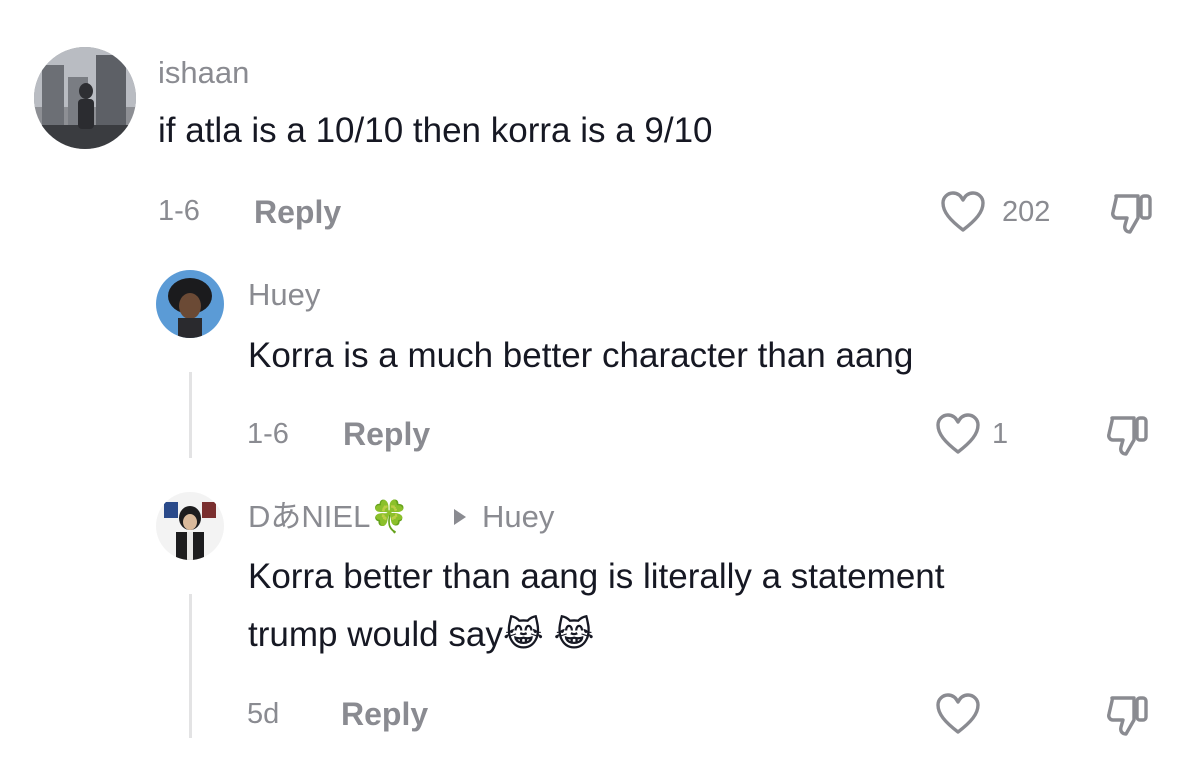  Describe the element at coordinates (435, 130) in the screenshot. I see `comment-text: if atla is a 10/10 then korra is a 9/10` at that location.